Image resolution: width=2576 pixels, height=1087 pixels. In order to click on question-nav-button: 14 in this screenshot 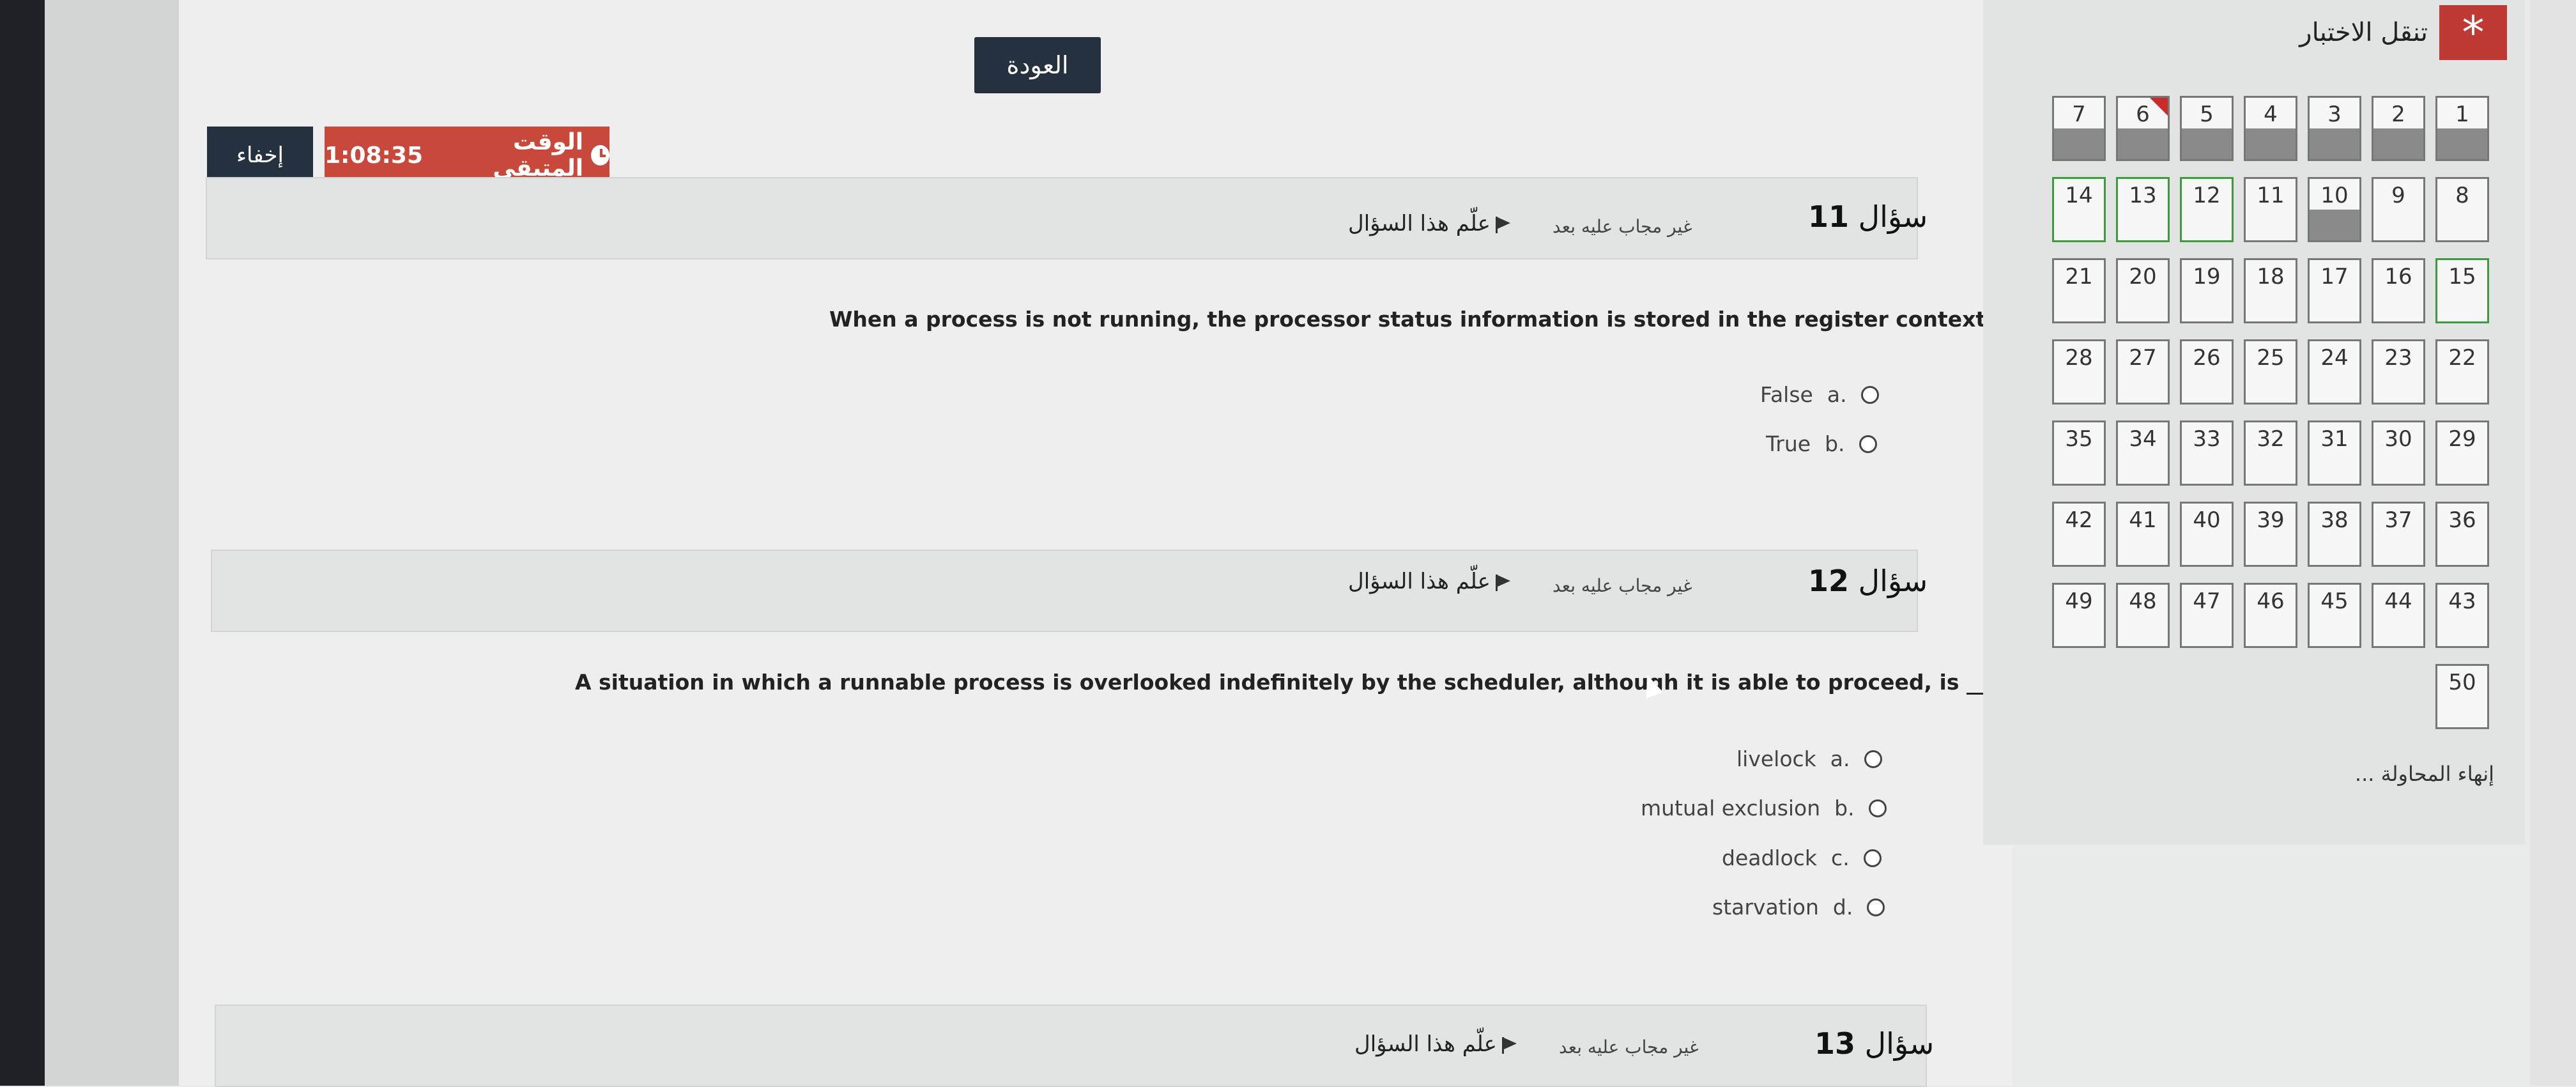, I will do `click(2079, 209)`.